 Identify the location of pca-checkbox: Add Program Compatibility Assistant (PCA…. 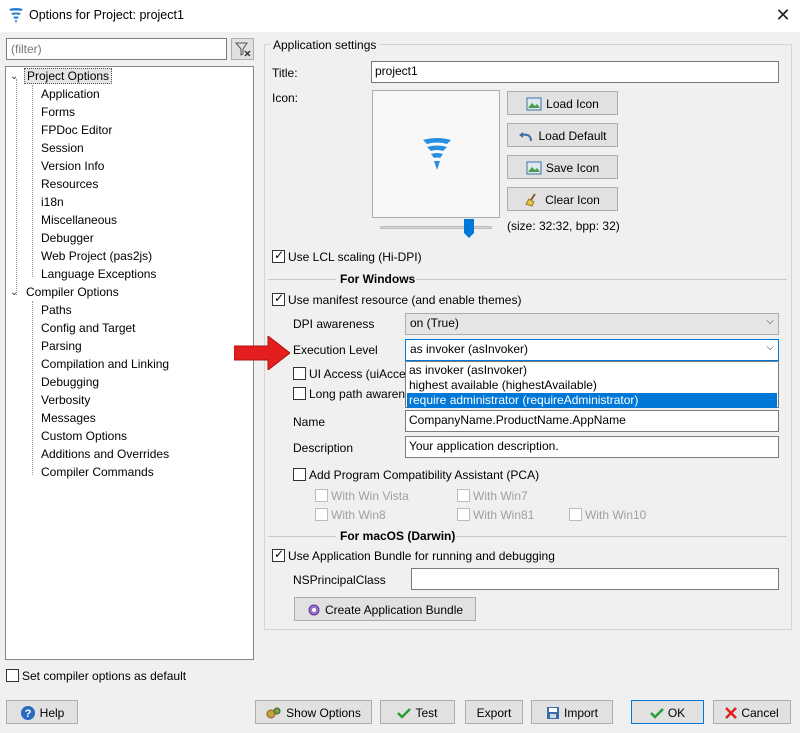
(416, 474).